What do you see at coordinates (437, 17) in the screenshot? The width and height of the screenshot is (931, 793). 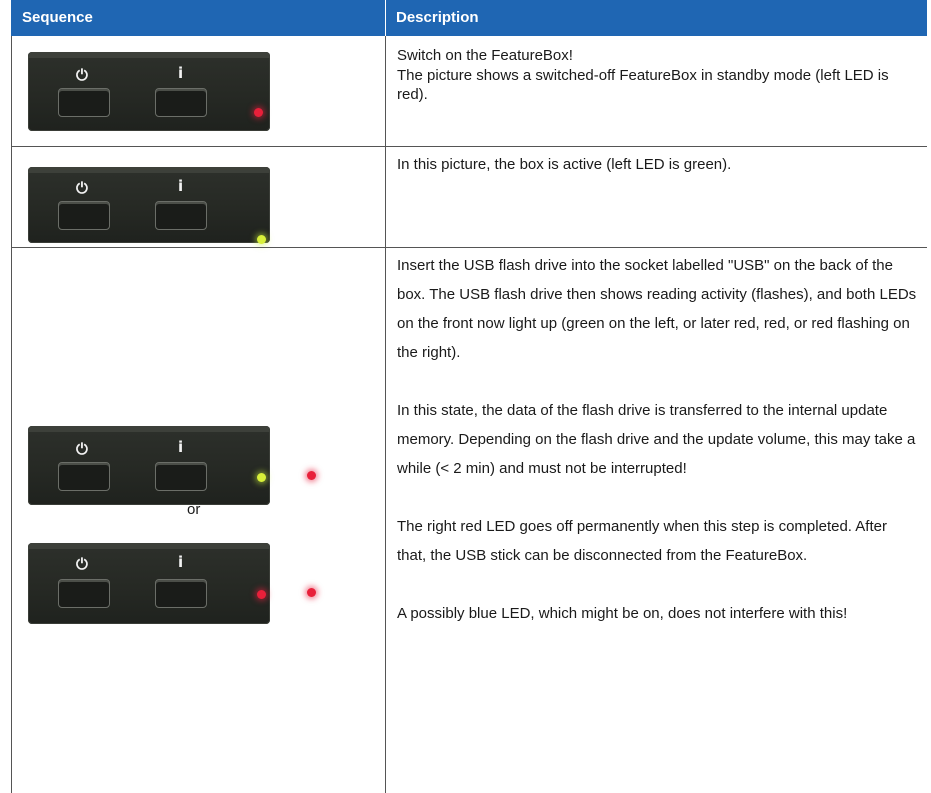 I see `header-description: Description` at bounding box center [437, 17].